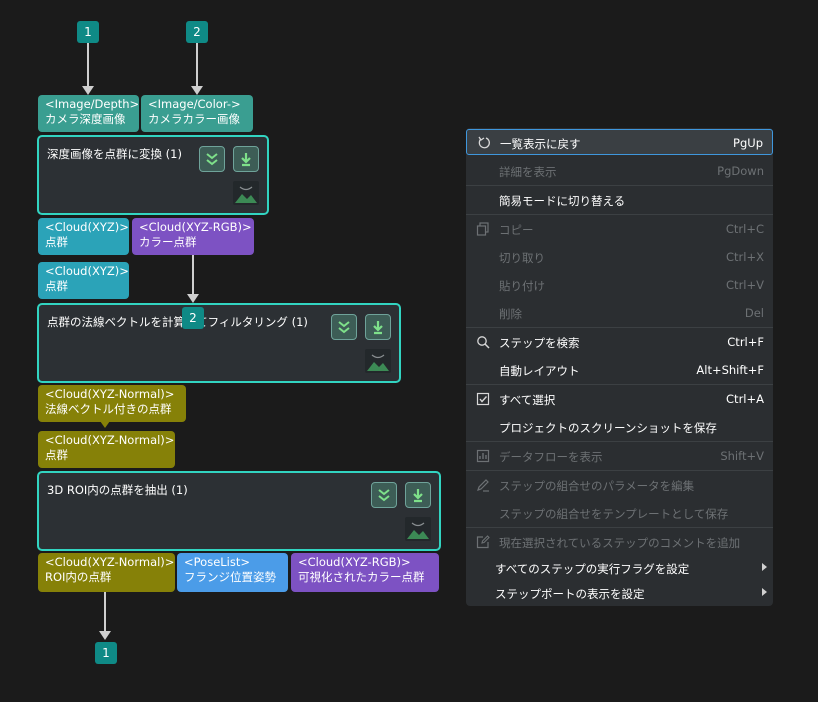  What do you see at coordinates (619, 313) in the screenshot?
I see `menu-item-delete: 削除 Del` at bounding box center [619, 313].